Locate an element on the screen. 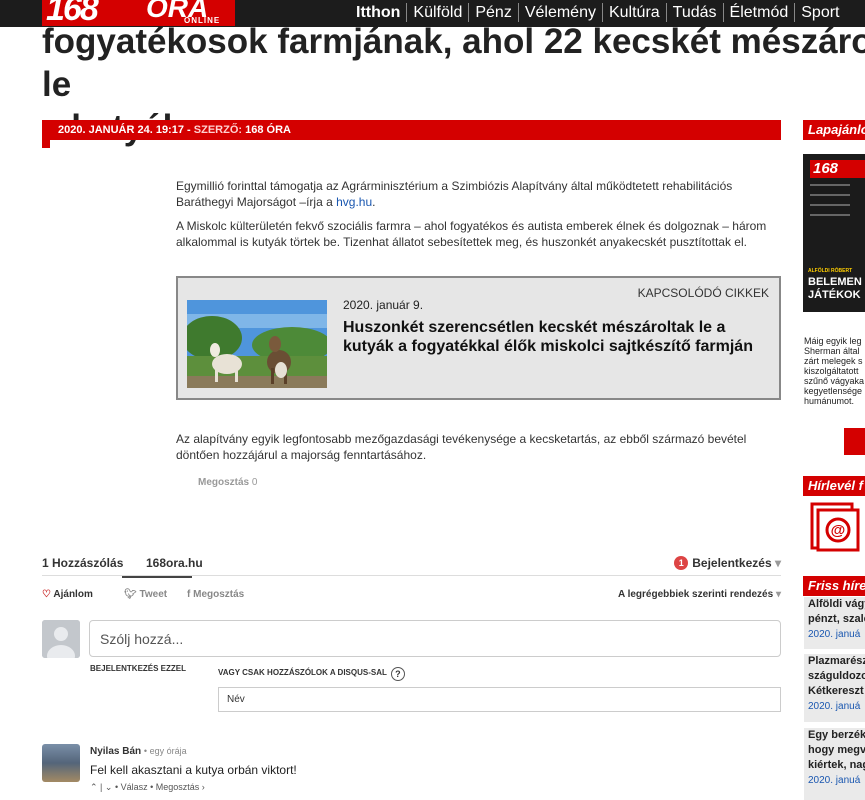 This screenshot has width=865, height=800. login-with-label: BEJELENTKEZÉS EZZEL is located at coordinates (138, 668).